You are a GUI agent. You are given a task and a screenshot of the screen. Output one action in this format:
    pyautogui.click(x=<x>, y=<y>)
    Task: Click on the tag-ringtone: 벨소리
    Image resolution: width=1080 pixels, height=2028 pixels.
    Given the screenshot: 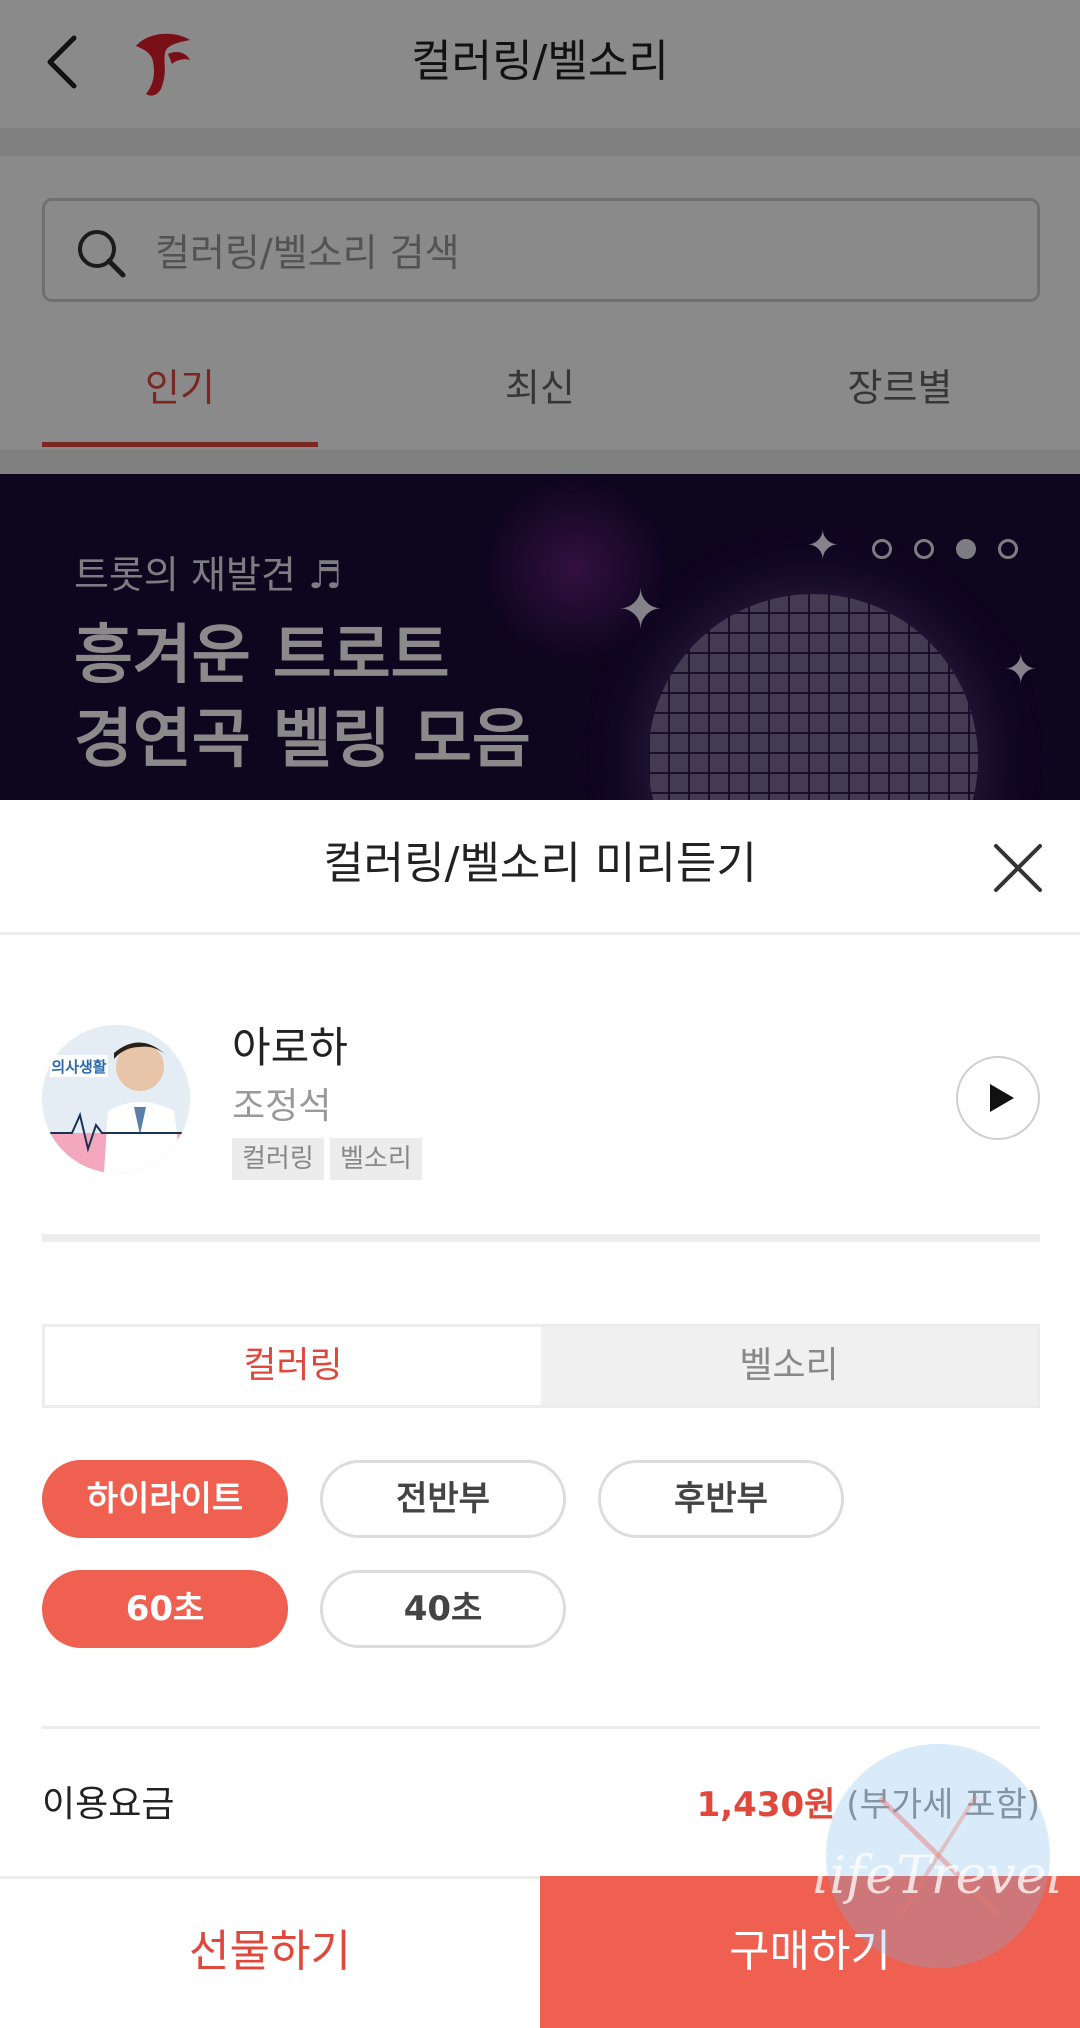 What is the action you would take?
    pyautogui.click(x=376, y=1159)
    